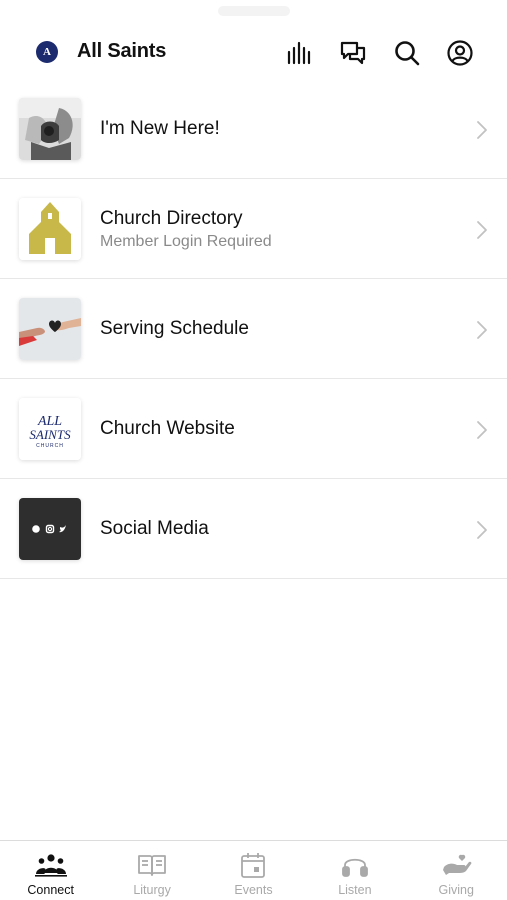 Image resolution: width=507 pixels, height=900 pixels. I want to click on tab-connect: Connect, so click(50, 870).